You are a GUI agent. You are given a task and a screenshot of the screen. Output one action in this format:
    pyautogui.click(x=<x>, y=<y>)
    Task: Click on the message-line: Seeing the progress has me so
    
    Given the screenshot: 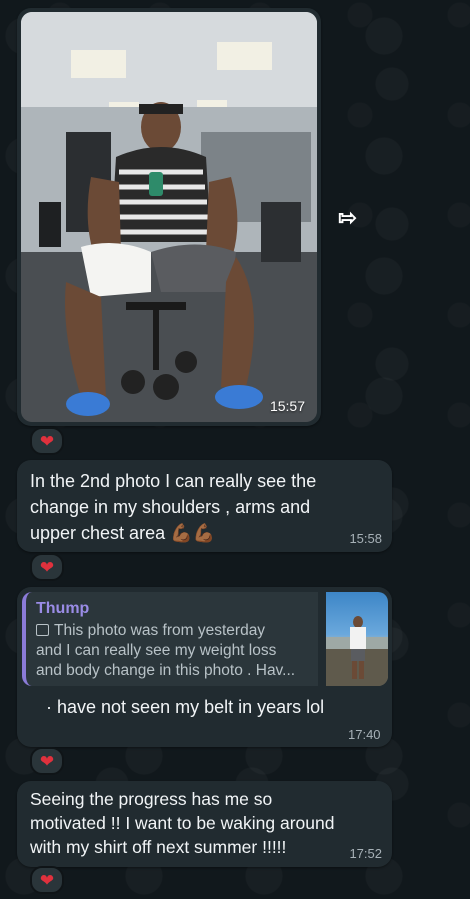 What is the action you would take?
    pyautogui.click(x=151, y=799)
    